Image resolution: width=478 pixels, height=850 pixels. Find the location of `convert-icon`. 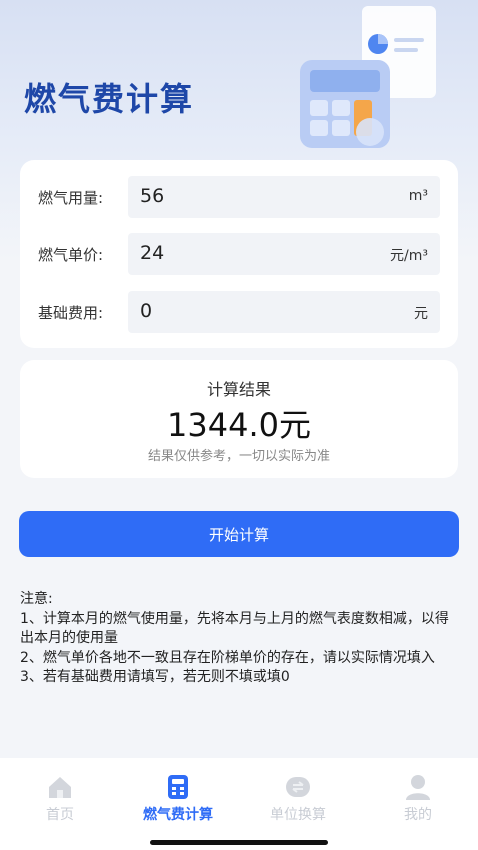

convert-icon is located at coordinates (298, 787).